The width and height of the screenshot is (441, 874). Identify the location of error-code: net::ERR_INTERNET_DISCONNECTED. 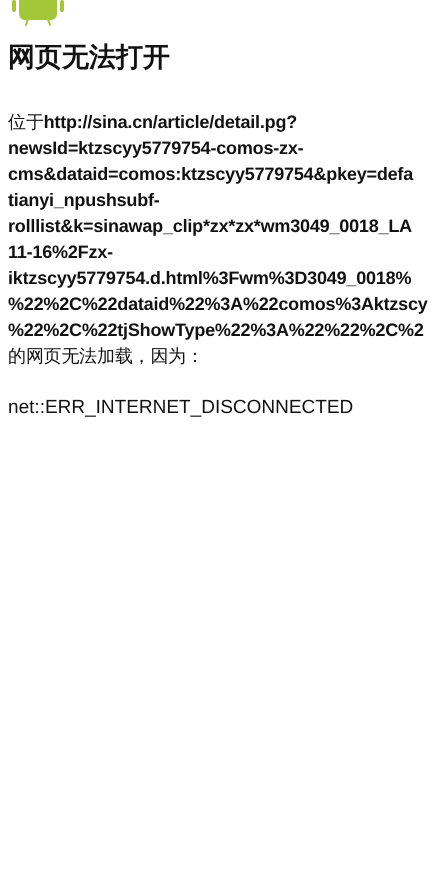
(181, 408).